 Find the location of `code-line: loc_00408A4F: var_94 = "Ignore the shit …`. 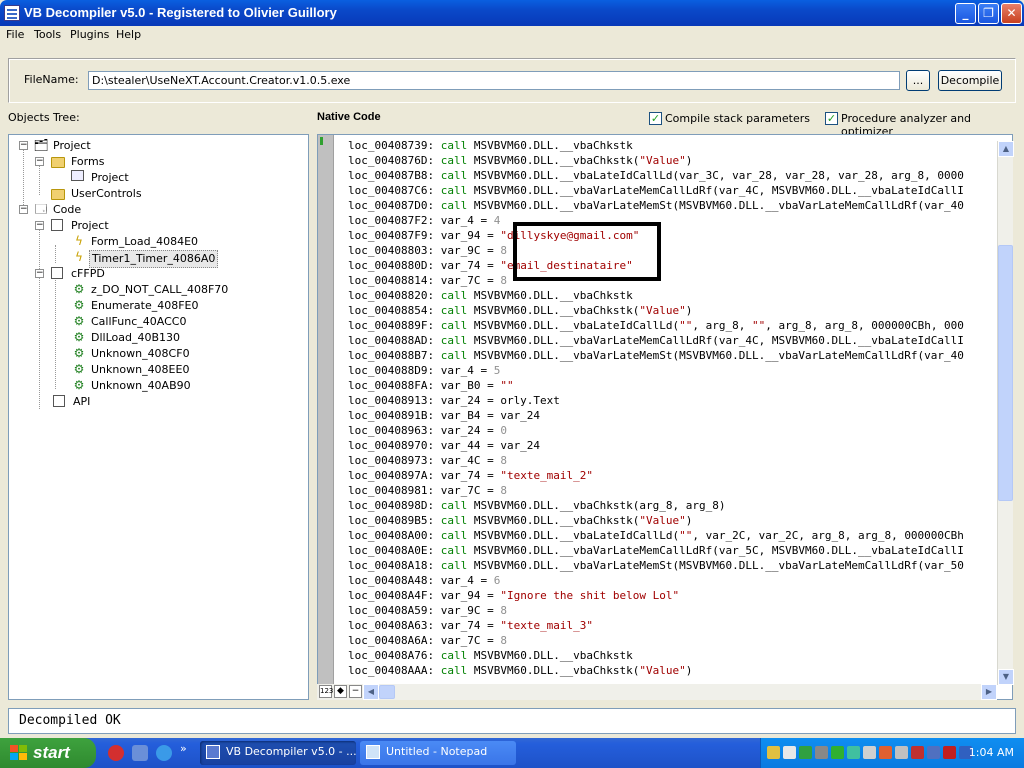

code-line: loc_00408A4F: var_94 = "Ignore the shit … is located at coordinates (514, 595).